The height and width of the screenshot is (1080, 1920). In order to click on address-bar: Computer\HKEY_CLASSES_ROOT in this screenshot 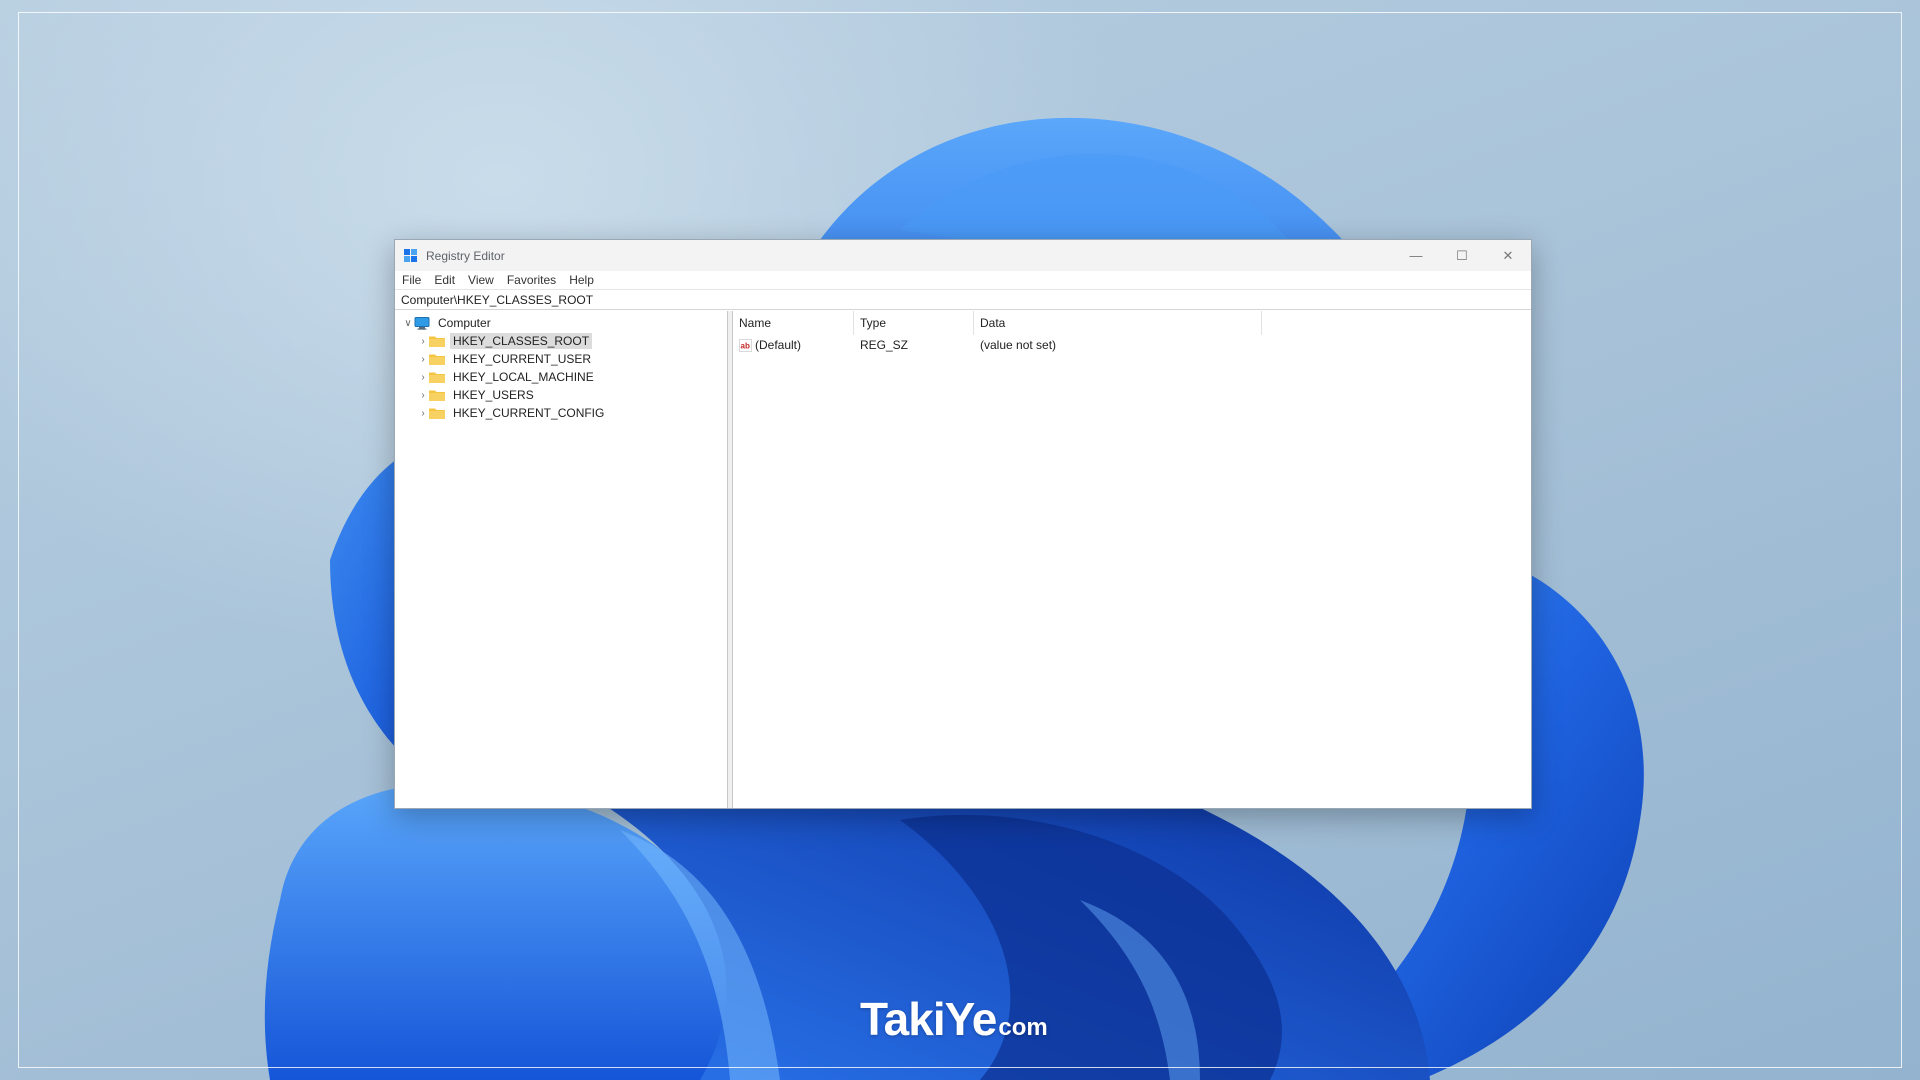, I will do `click(963, 299)`.